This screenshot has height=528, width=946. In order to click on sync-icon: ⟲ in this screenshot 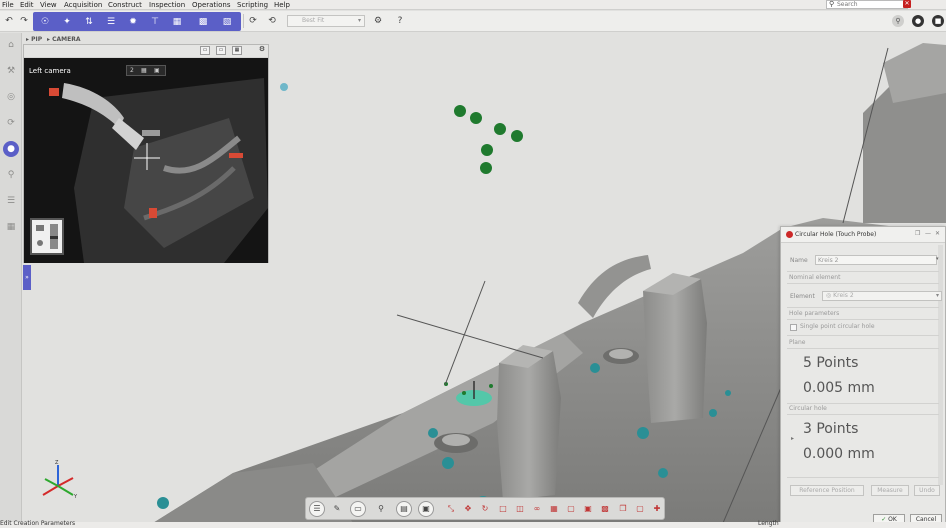, I will do `click(272, 21)`.